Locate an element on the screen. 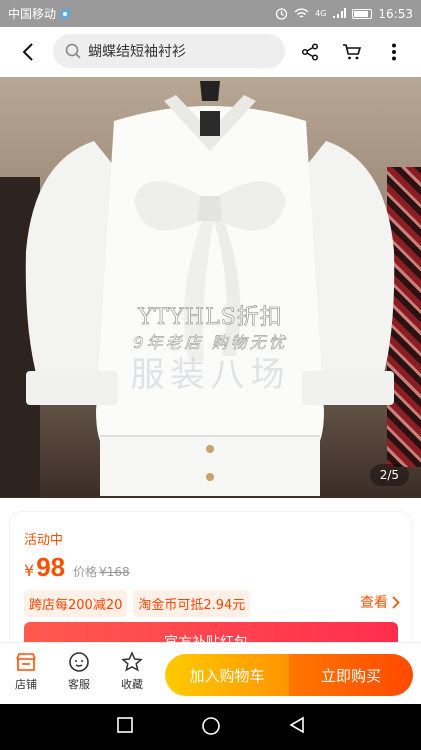 The image size is (421, 750). share-icon is located at coordinates (310, 52).